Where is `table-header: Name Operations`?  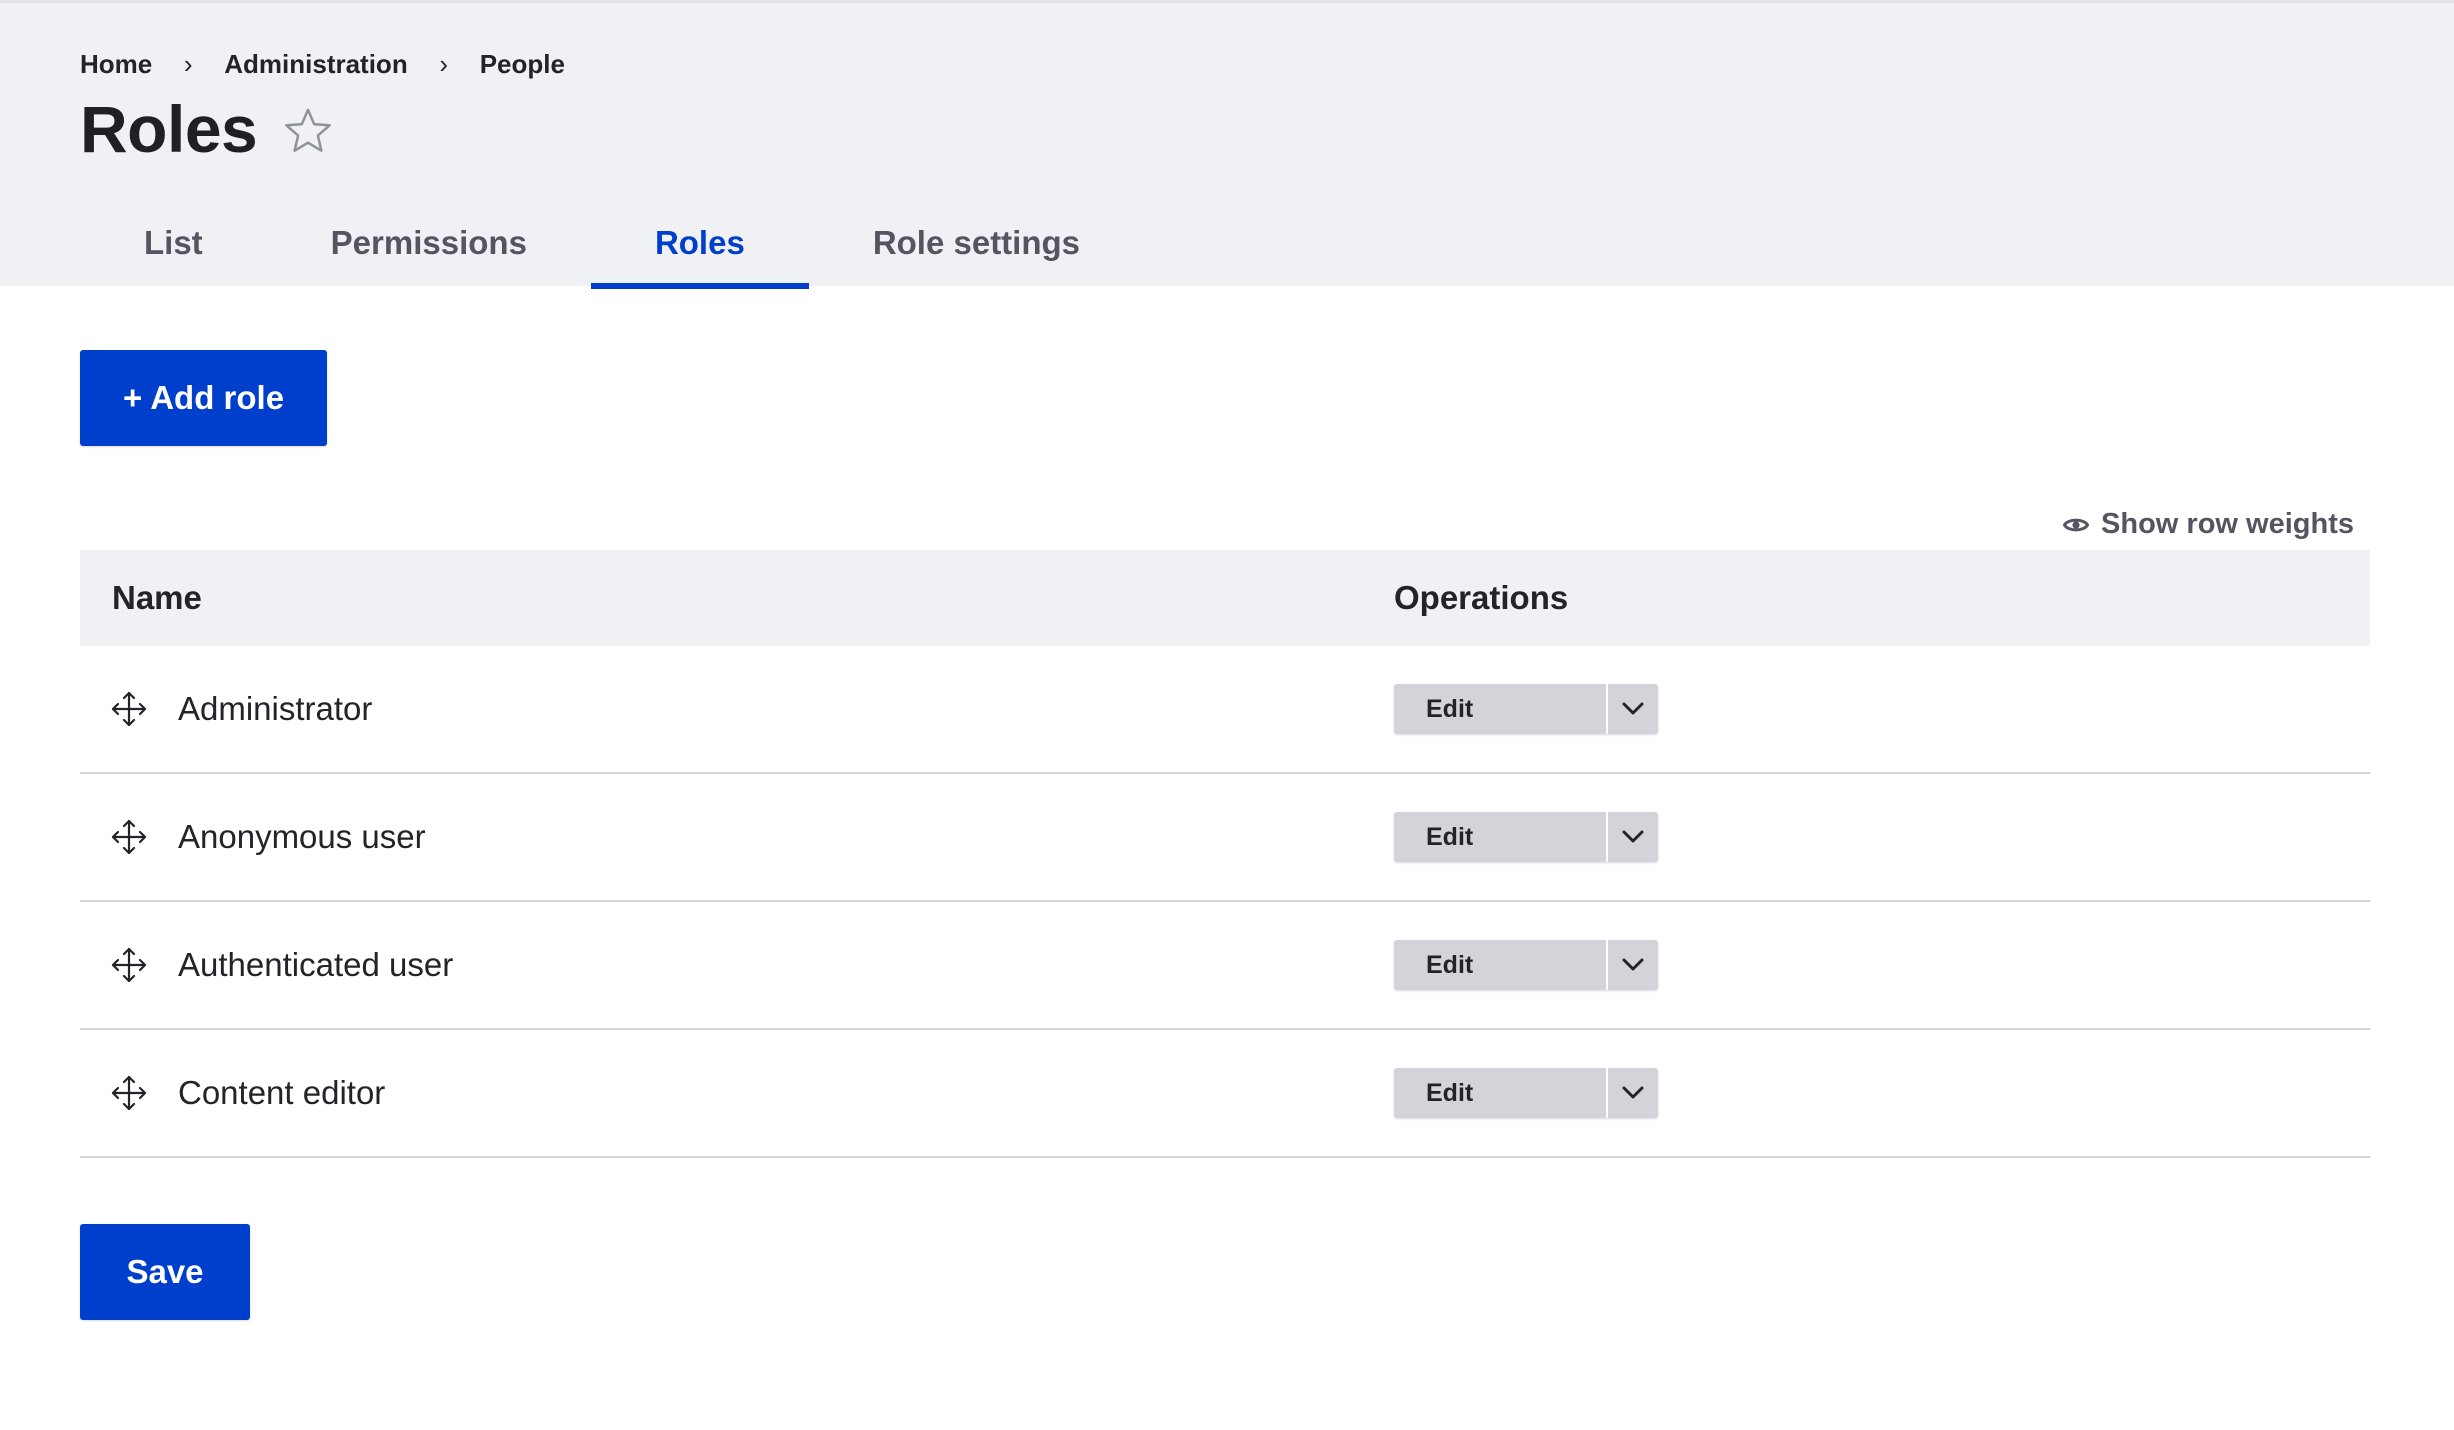 table-header: Name Operations is located at coordinates (1225, 598).